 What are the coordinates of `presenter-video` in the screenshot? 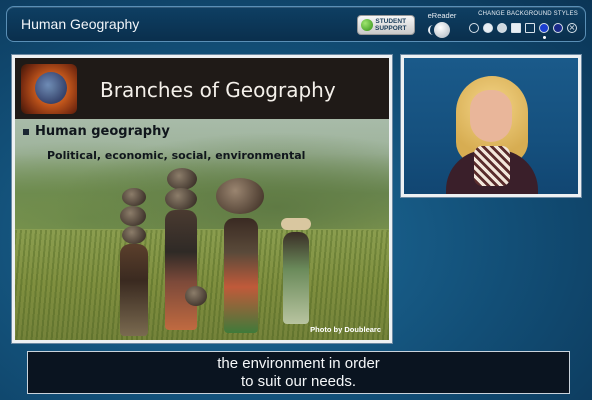 It's located at (491, 126).